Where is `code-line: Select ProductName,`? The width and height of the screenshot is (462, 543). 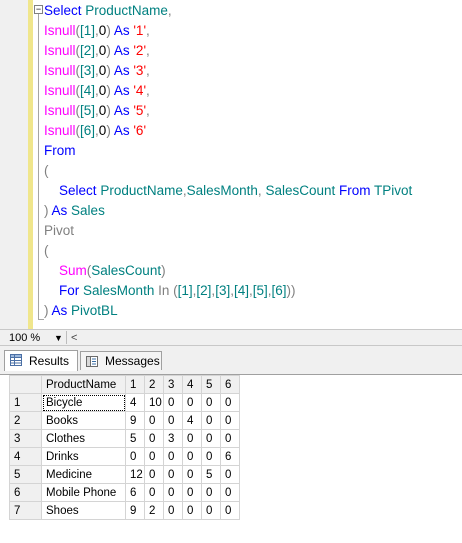
code-line: Select ProductName, is located at coordinates (228, 11).